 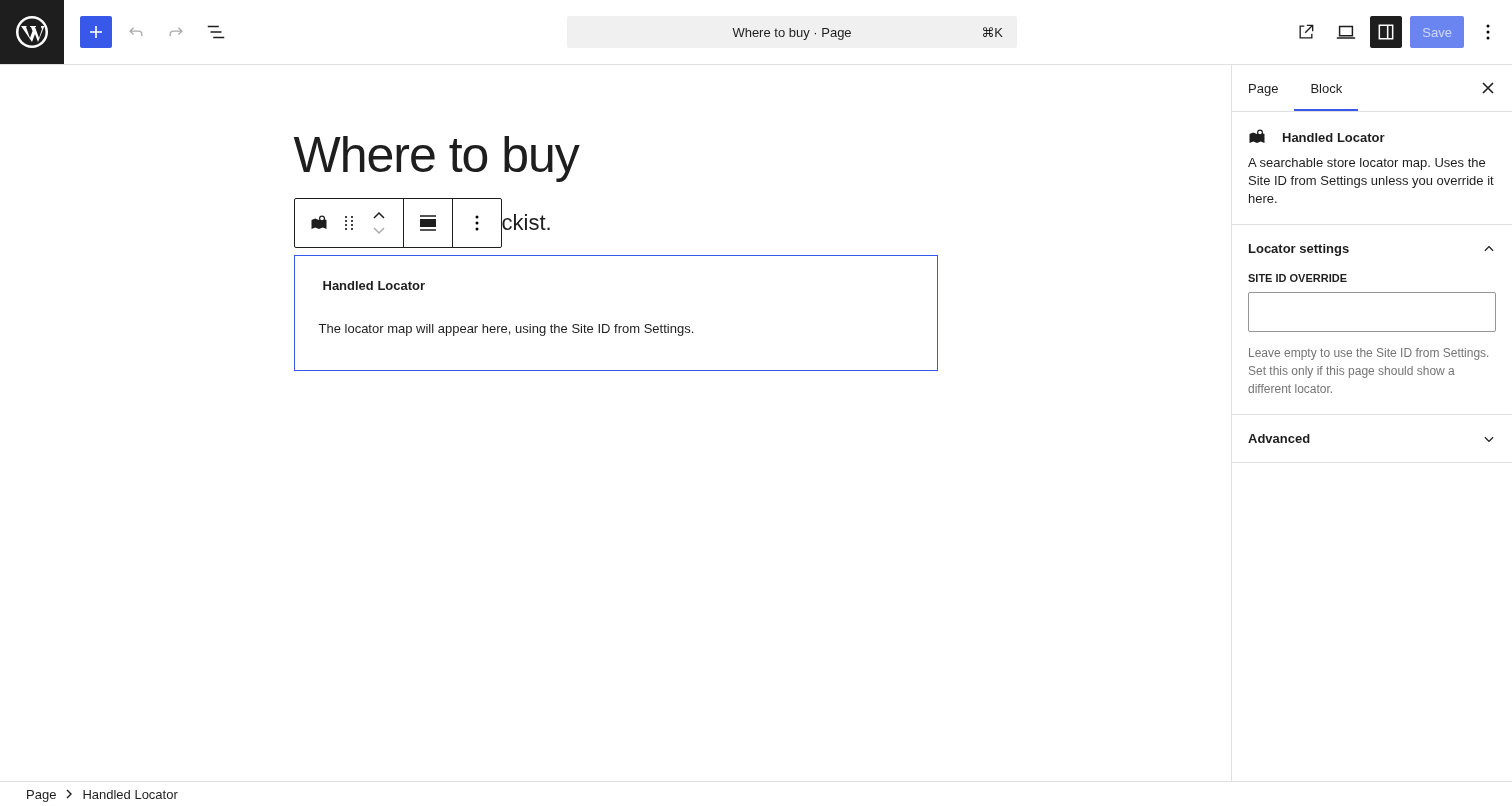 I want to click on keyboard-shortcut: ⌘K, so click(x=992, y=32).